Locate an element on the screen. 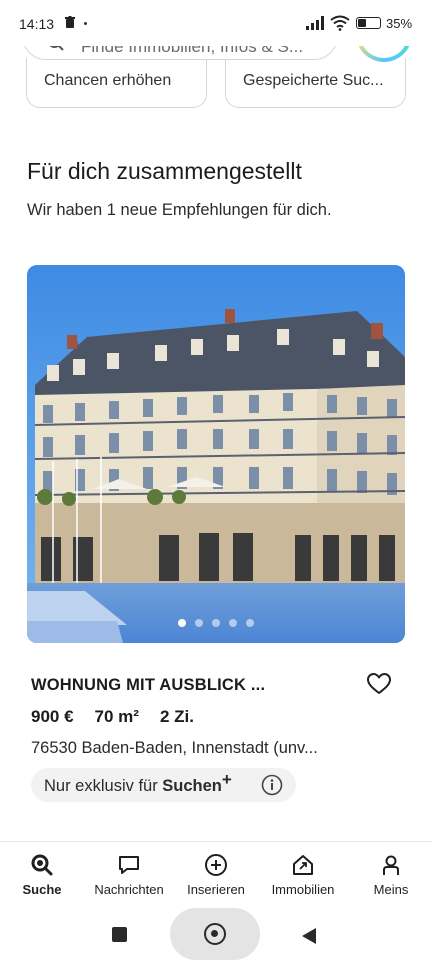 The width and height of the screenshot is (432, 960). exclusive-plus: + is located at coordinates (226, 779).